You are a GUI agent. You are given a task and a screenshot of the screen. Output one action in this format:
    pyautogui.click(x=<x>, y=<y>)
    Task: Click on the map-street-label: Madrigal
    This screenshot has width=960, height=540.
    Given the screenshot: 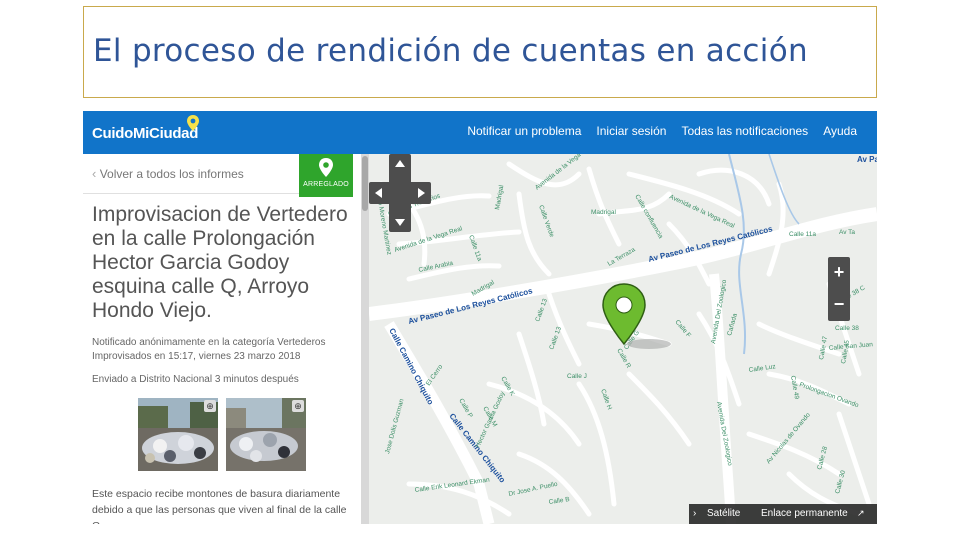 What is the action you would take?
    pyautogui.click(x=603, y=212)
    